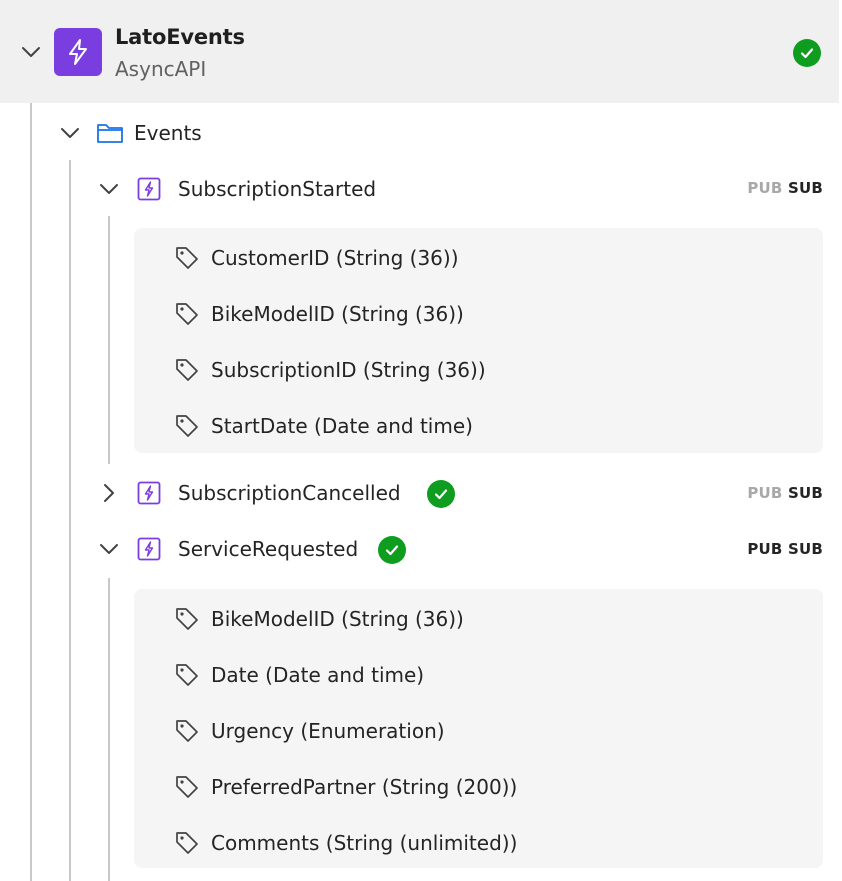 The width and height of the screenshot is (842, 881). I want to click on event-name: SubscriptionCancelled, so click(289, 493).